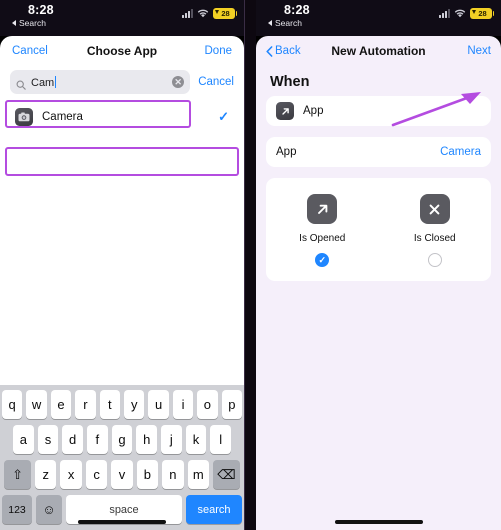 Image resolution: width=501 pixels, height=530 pixels. Describe the element at coordinates (209, 13) in the screenshot. I see `status-indicators: 28` at that location.